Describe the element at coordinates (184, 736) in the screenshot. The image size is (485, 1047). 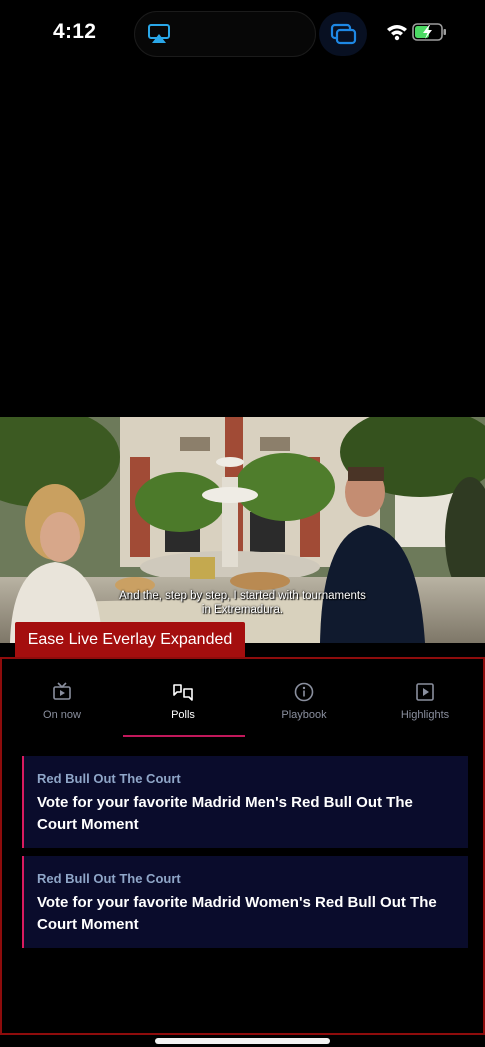
I see `active-tab-indicator` at that location.